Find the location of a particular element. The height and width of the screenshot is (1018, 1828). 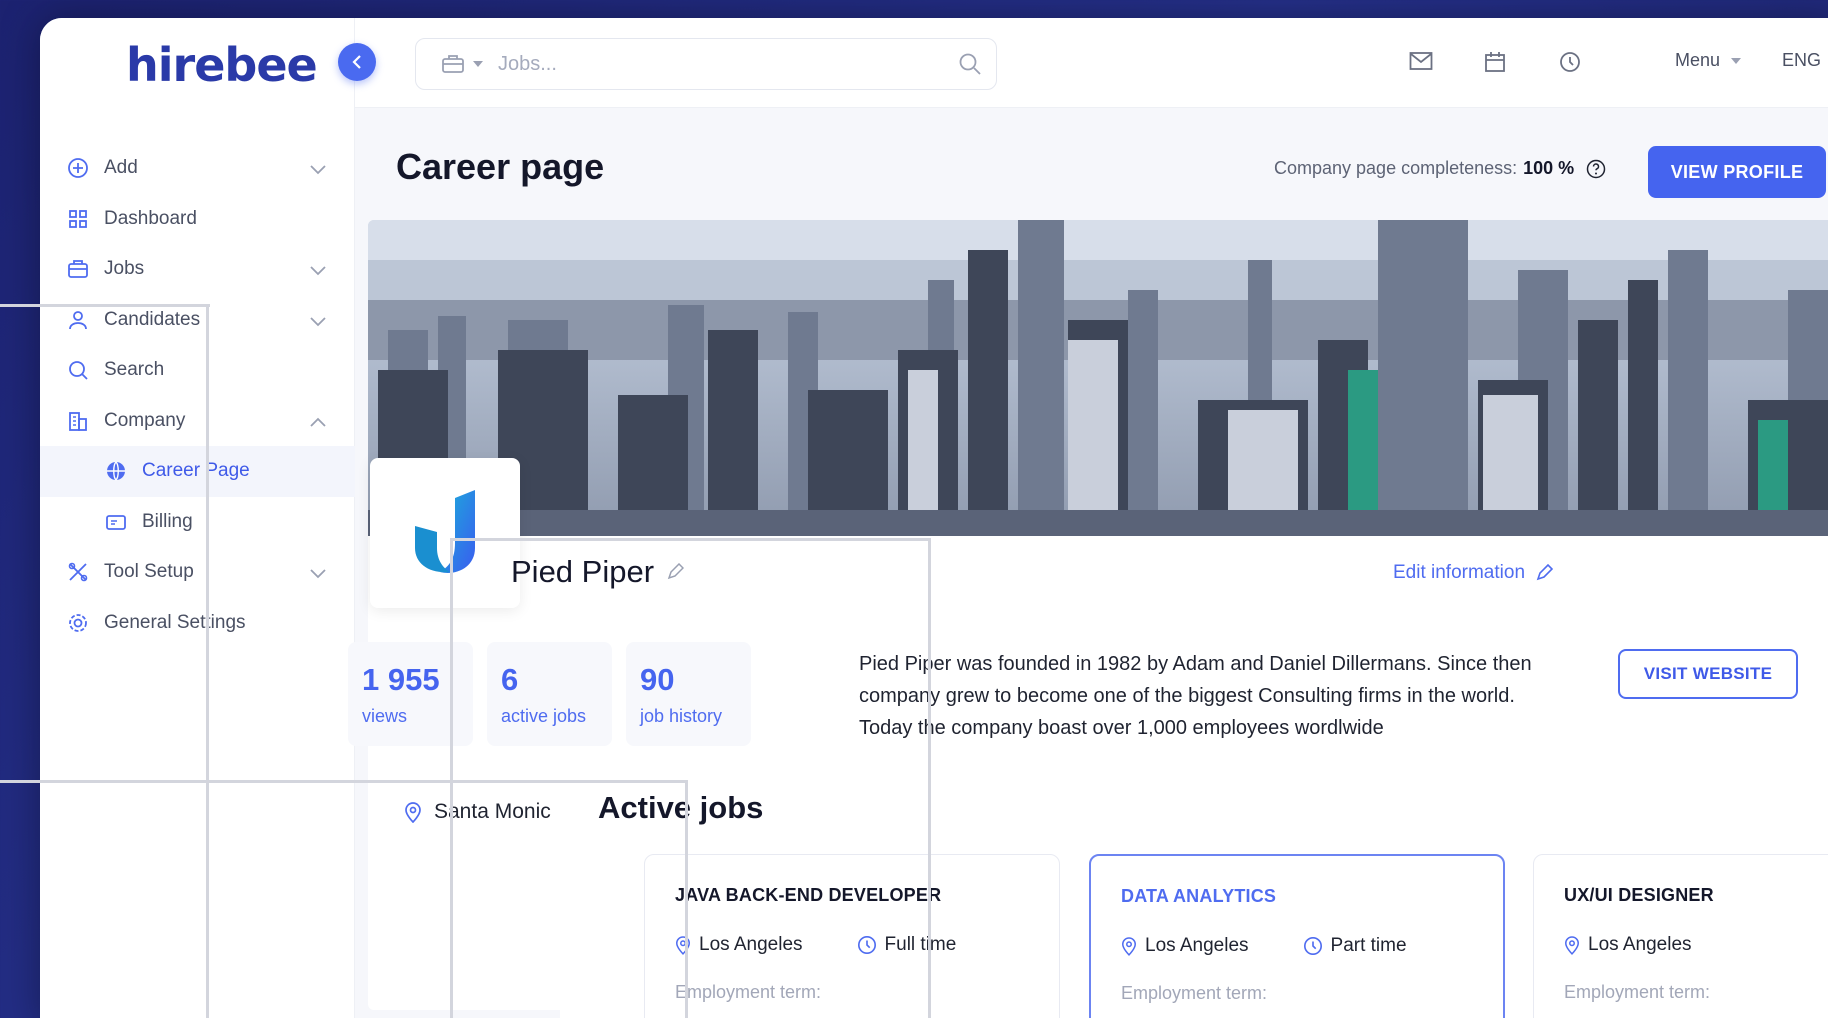

view-profile-button: VIEW PROFILE is located at coordinates (1737, 172).